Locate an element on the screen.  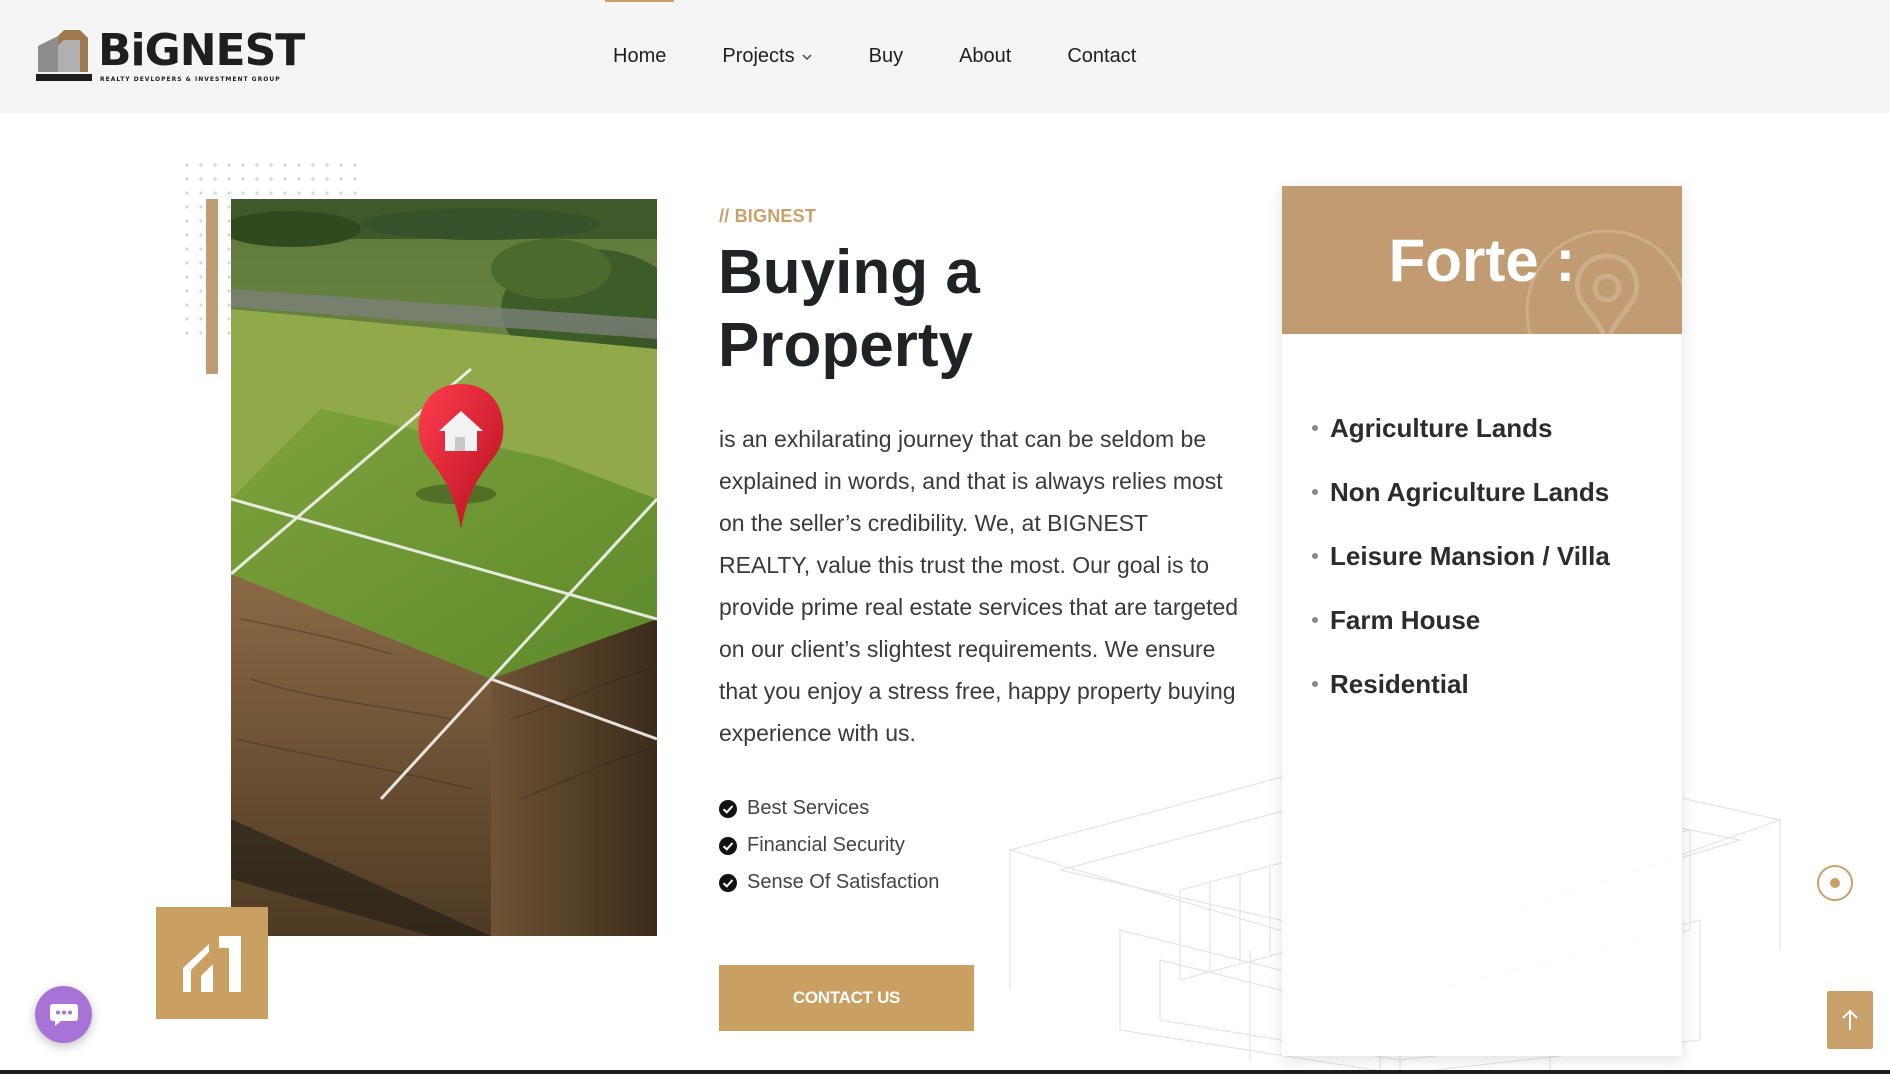
forte-list-item: Agriculture Lands is located at coordinates (1461, 428).